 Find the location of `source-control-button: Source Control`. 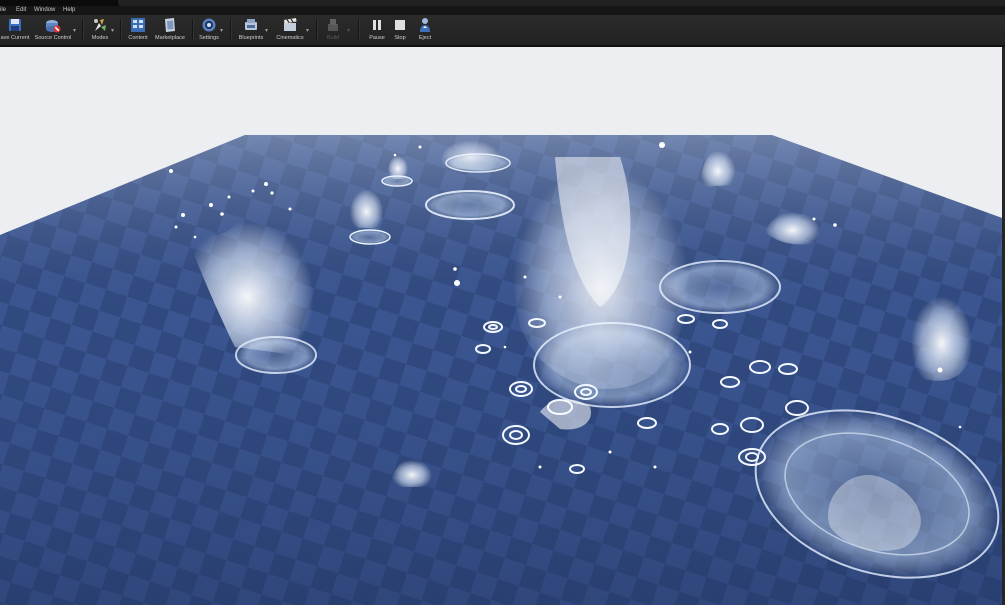

source-control-button: Source Control is located at coordinates (53, 30).